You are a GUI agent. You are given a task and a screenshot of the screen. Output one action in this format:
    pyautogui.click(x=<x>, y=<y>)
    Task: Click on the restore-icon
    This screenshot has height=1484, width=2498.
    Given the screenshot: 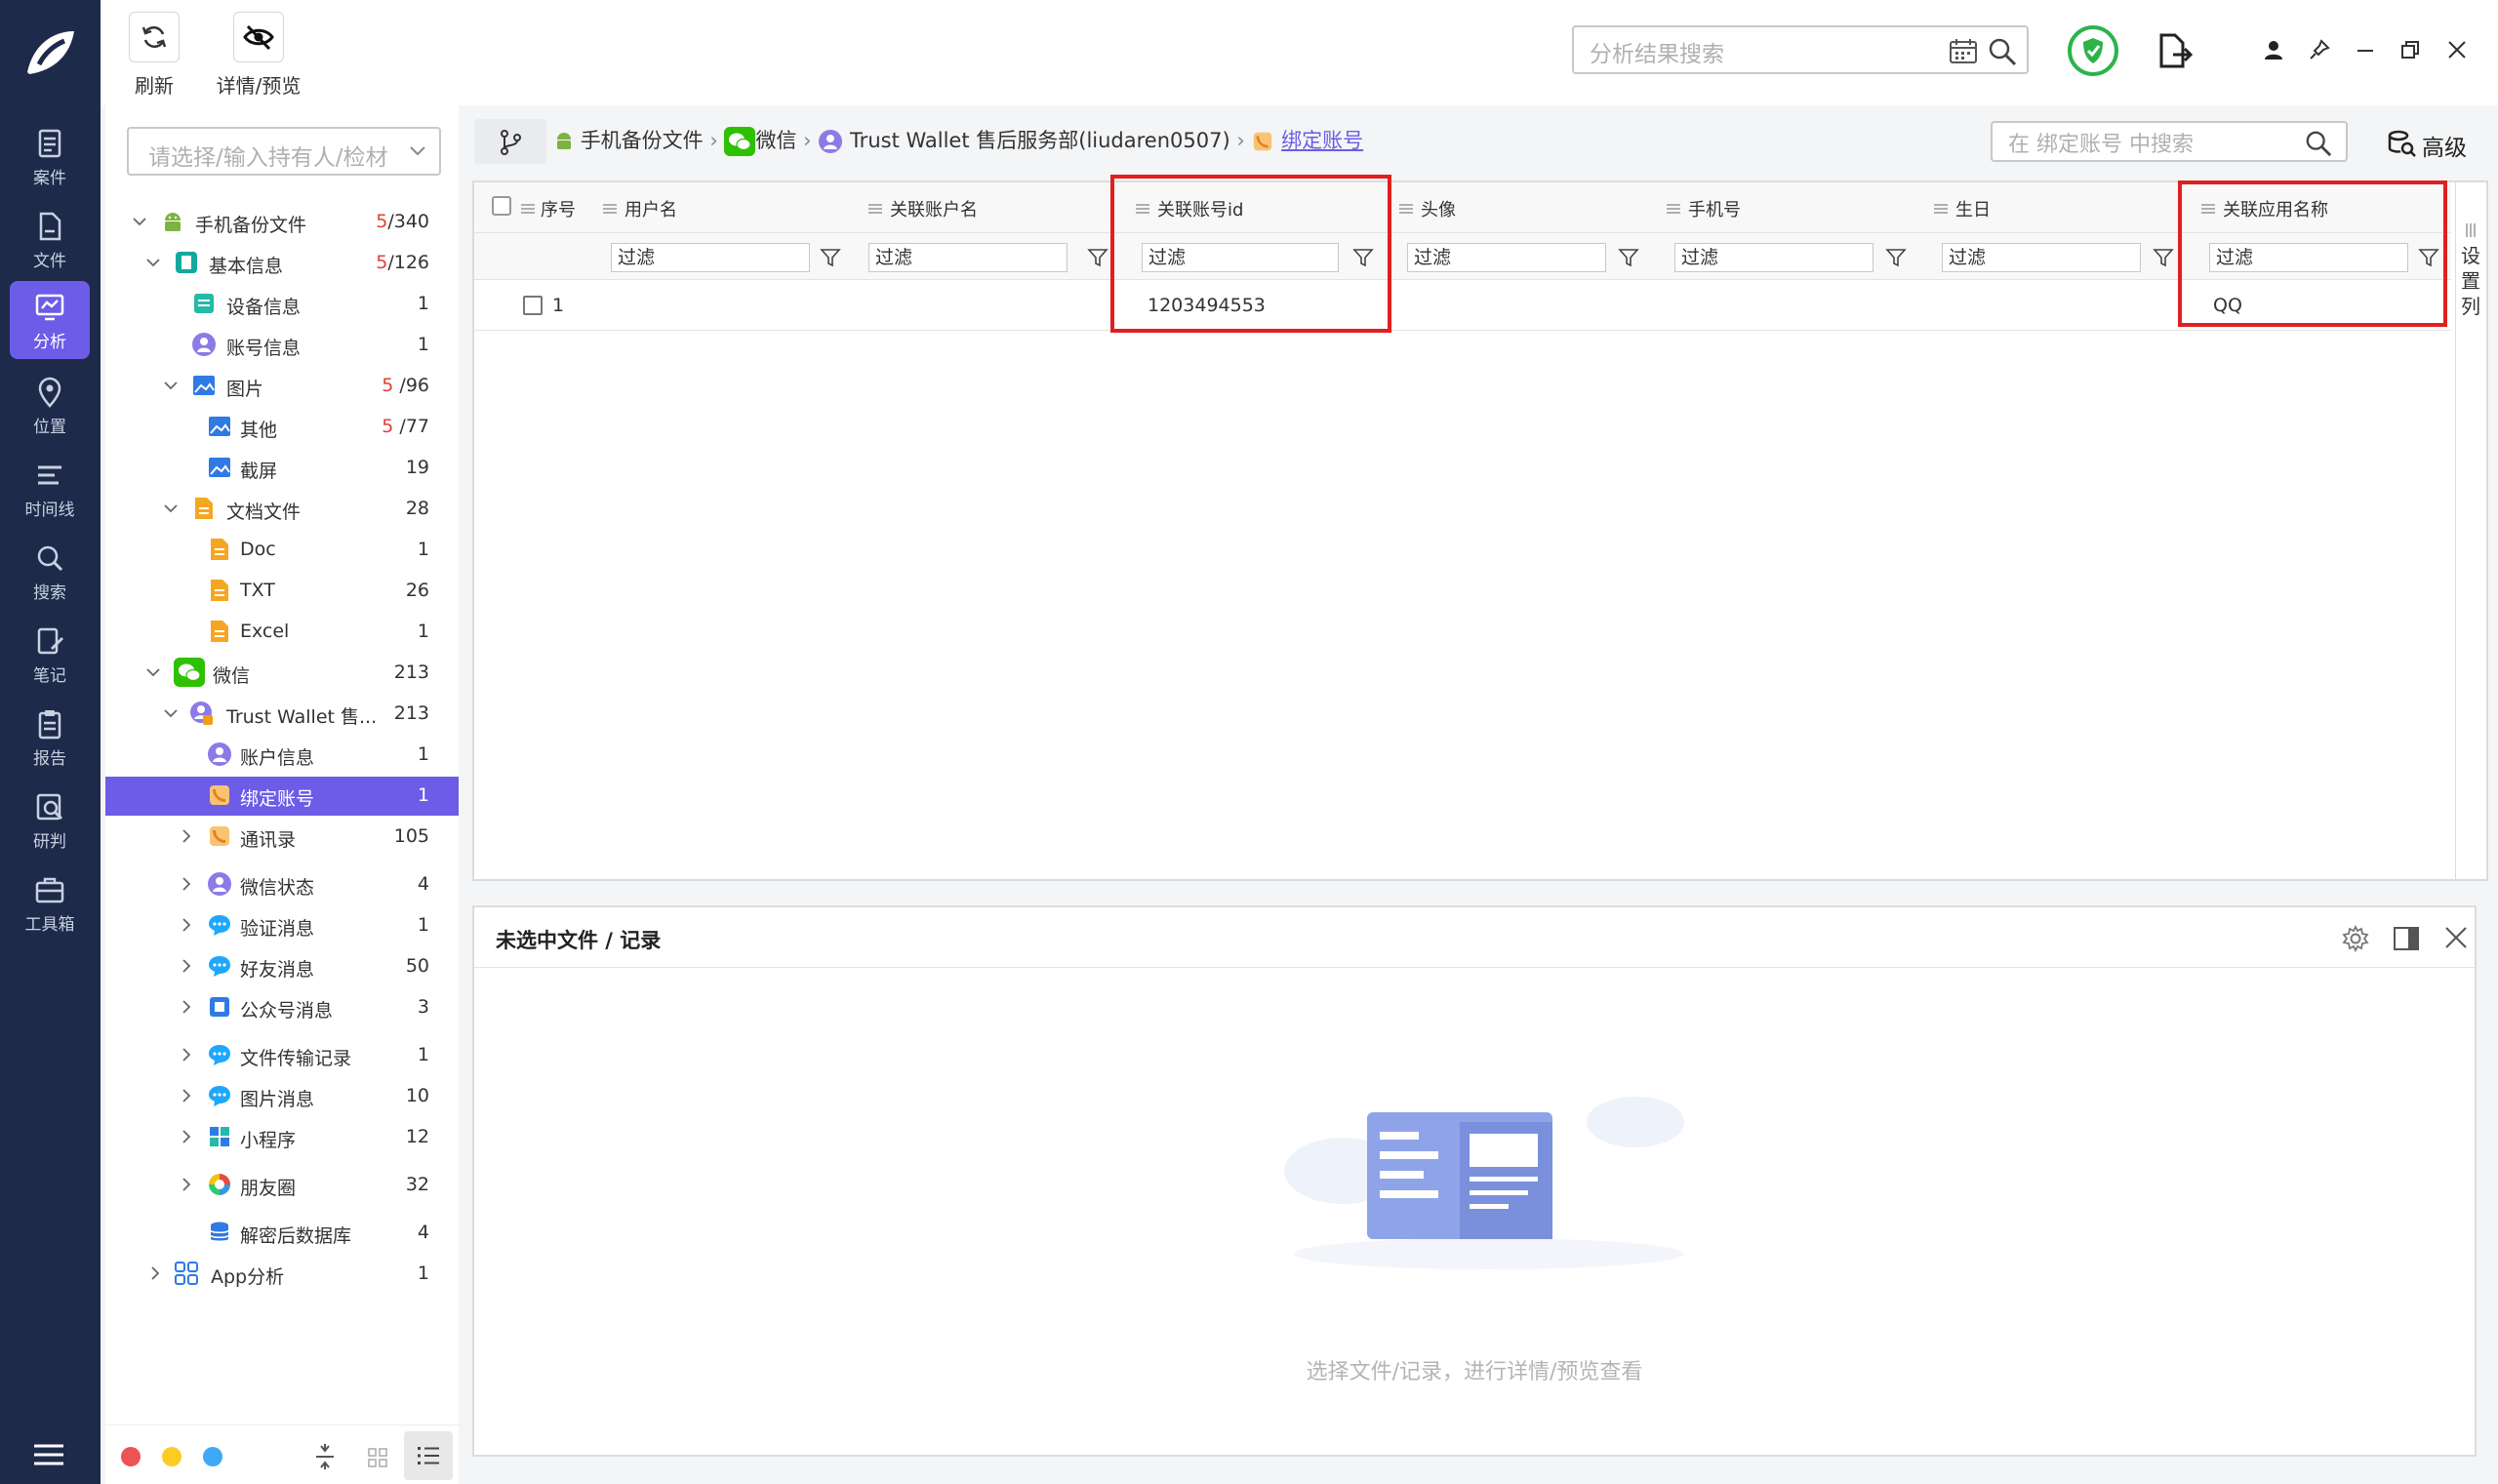 What is the action you would take?
    pyautogui.click(x=2410, y=49)
    